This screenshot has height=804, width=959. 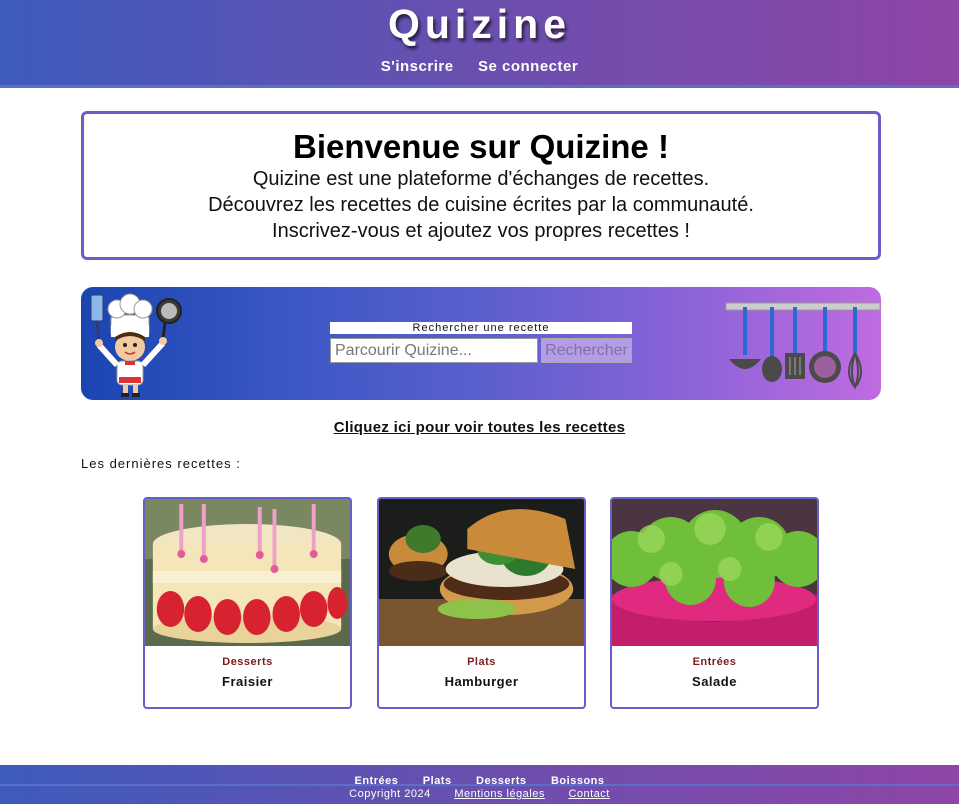 I want to click on header-divider, so click(x=479, y=86).